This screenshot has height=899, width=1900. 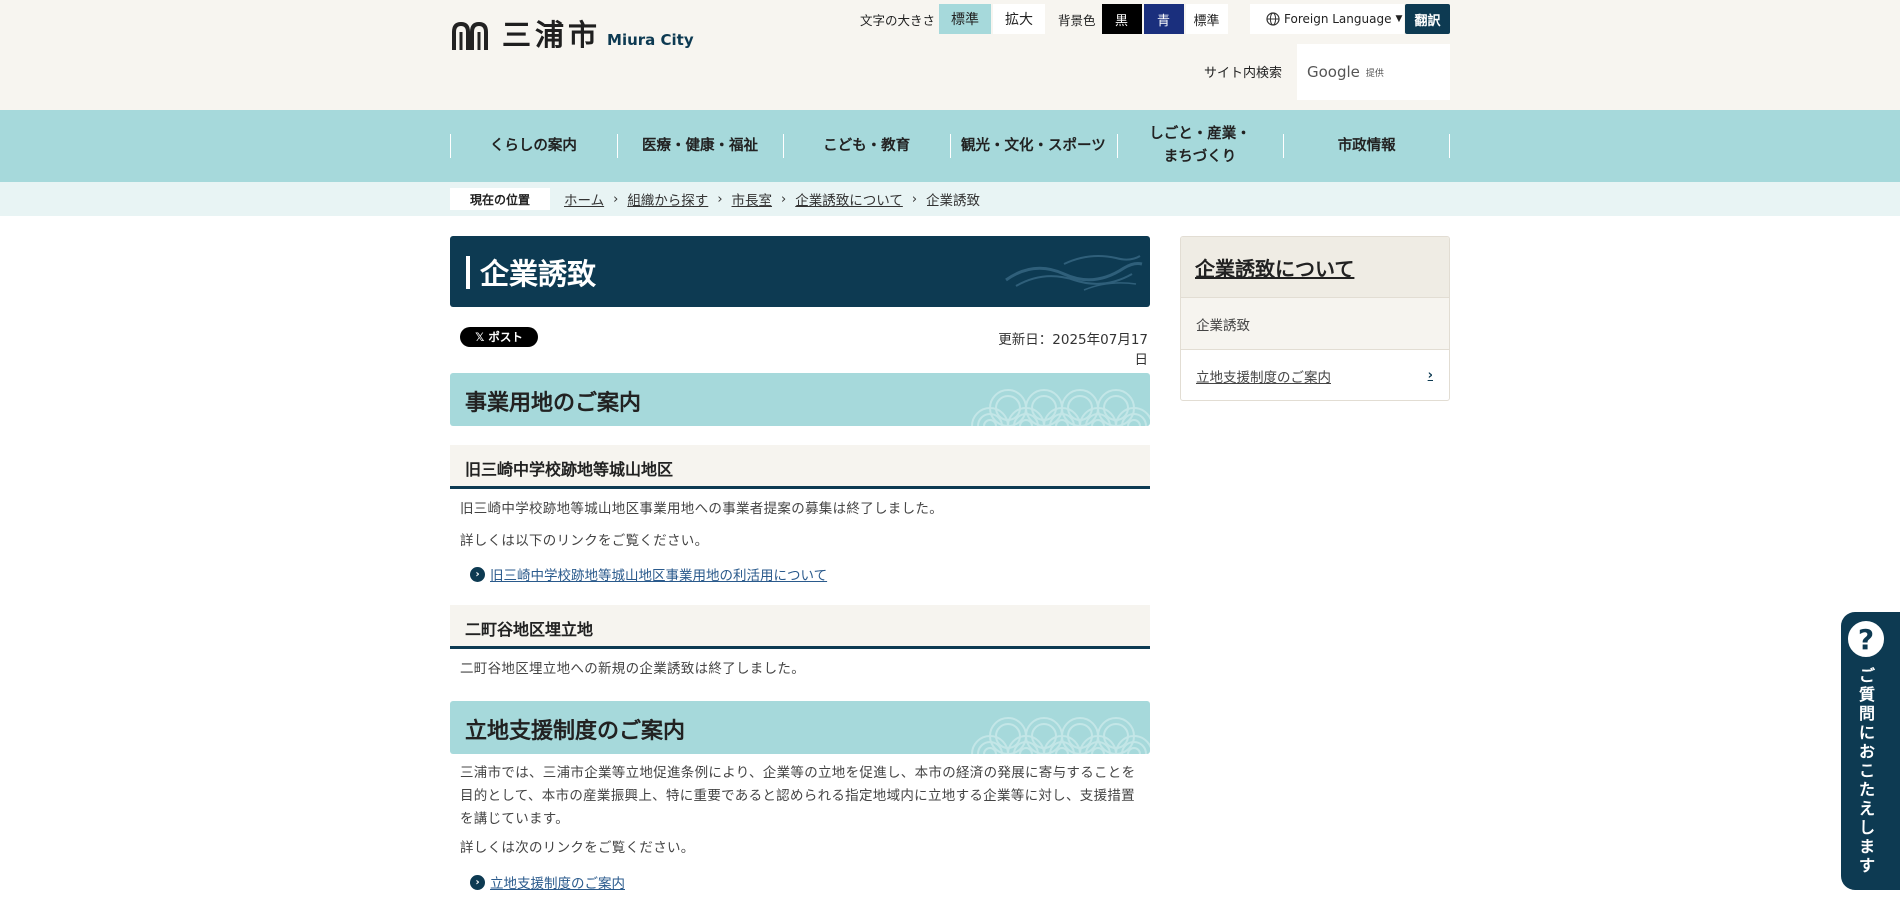 What do you see at coordinates (1073, 350) in the screenshot?
I see `updated-date: 更新日：2025年07月17日` at bounding box center [1073, 350].